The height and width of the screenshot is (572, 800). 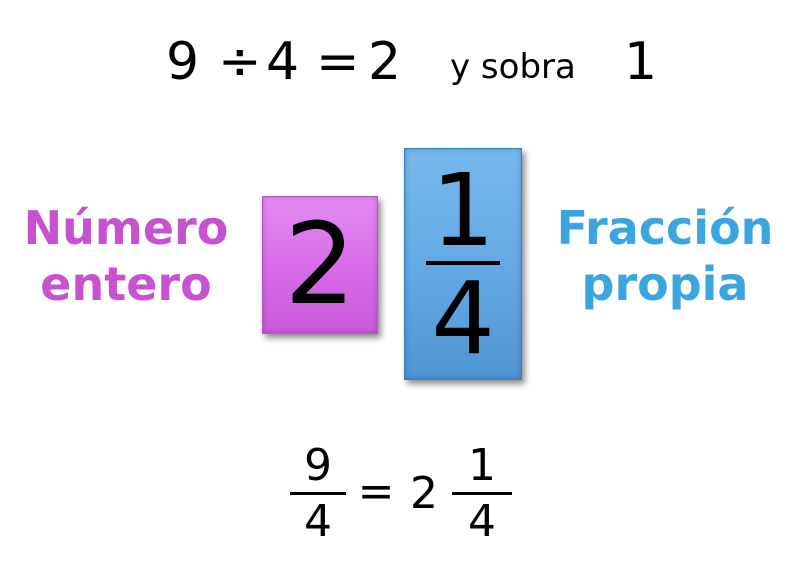 What do you see at coordinates (318, 465) in the screenshot?
I see `improper-numerator: 9` at bounding box center [318, 465].